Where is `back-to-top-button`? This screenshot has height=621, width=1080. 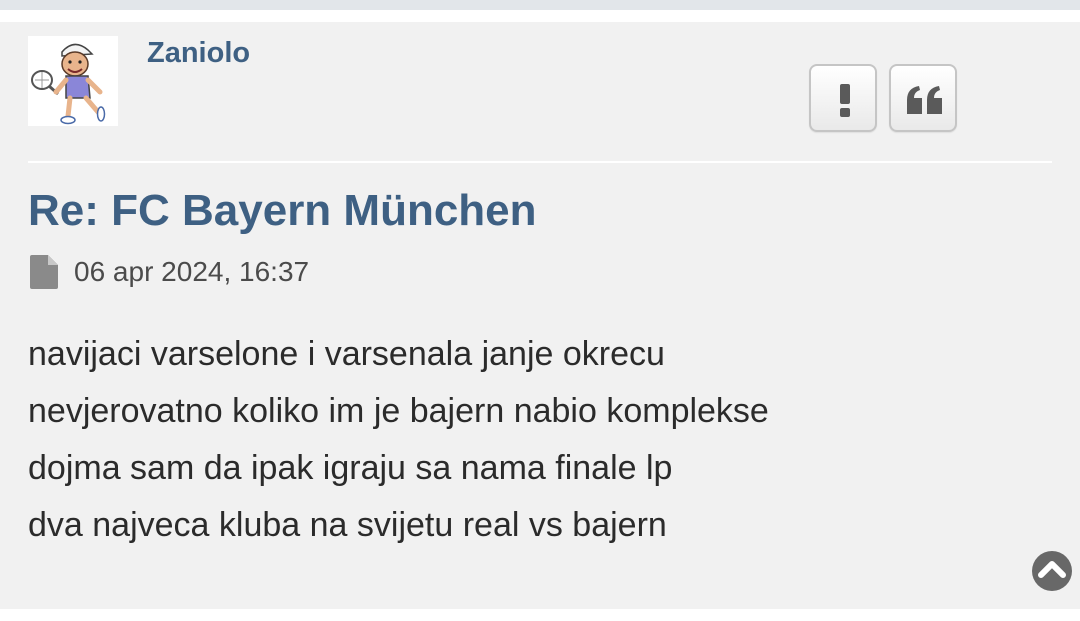 back-to-top-button is located at coordinates (1052, 571).